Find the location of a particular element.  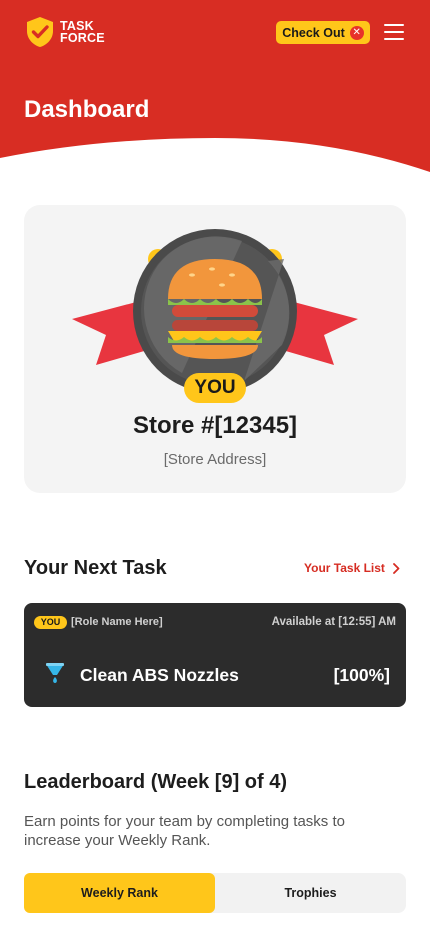

store-address: [Store Address] is located at coordinates (215, 459).